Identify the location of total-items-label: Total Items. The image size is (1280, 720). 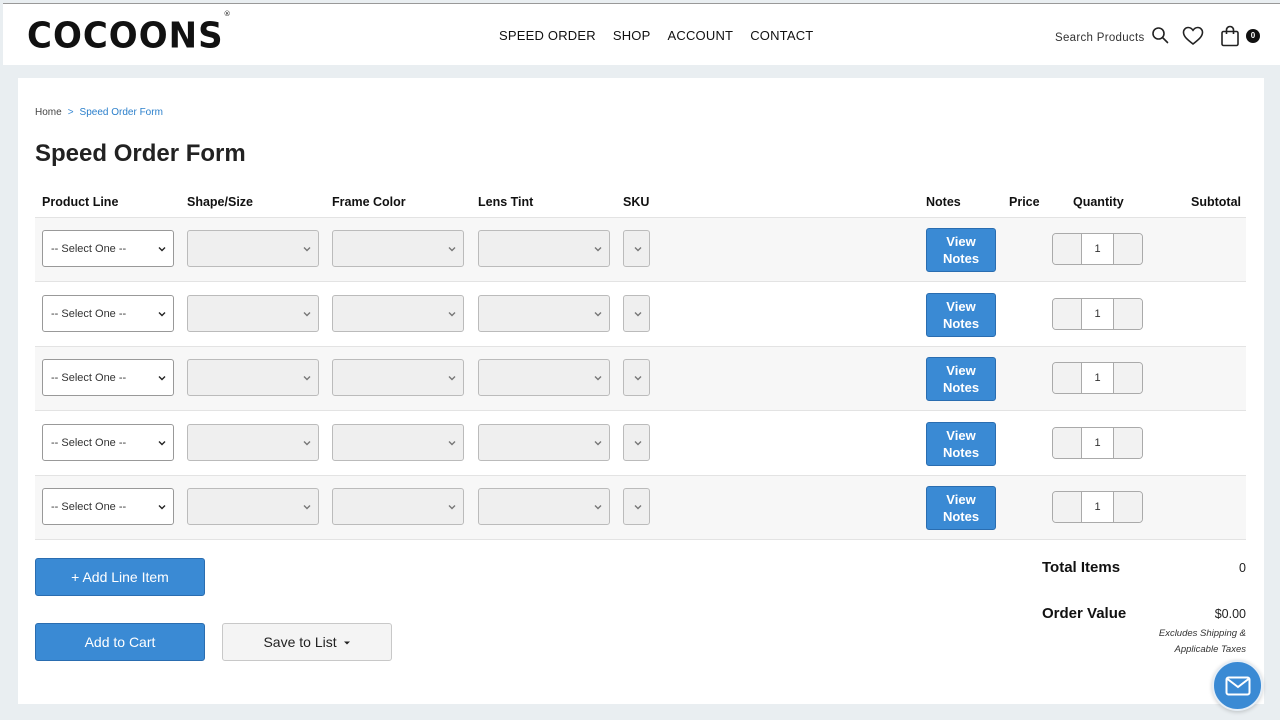
(1081, 567).